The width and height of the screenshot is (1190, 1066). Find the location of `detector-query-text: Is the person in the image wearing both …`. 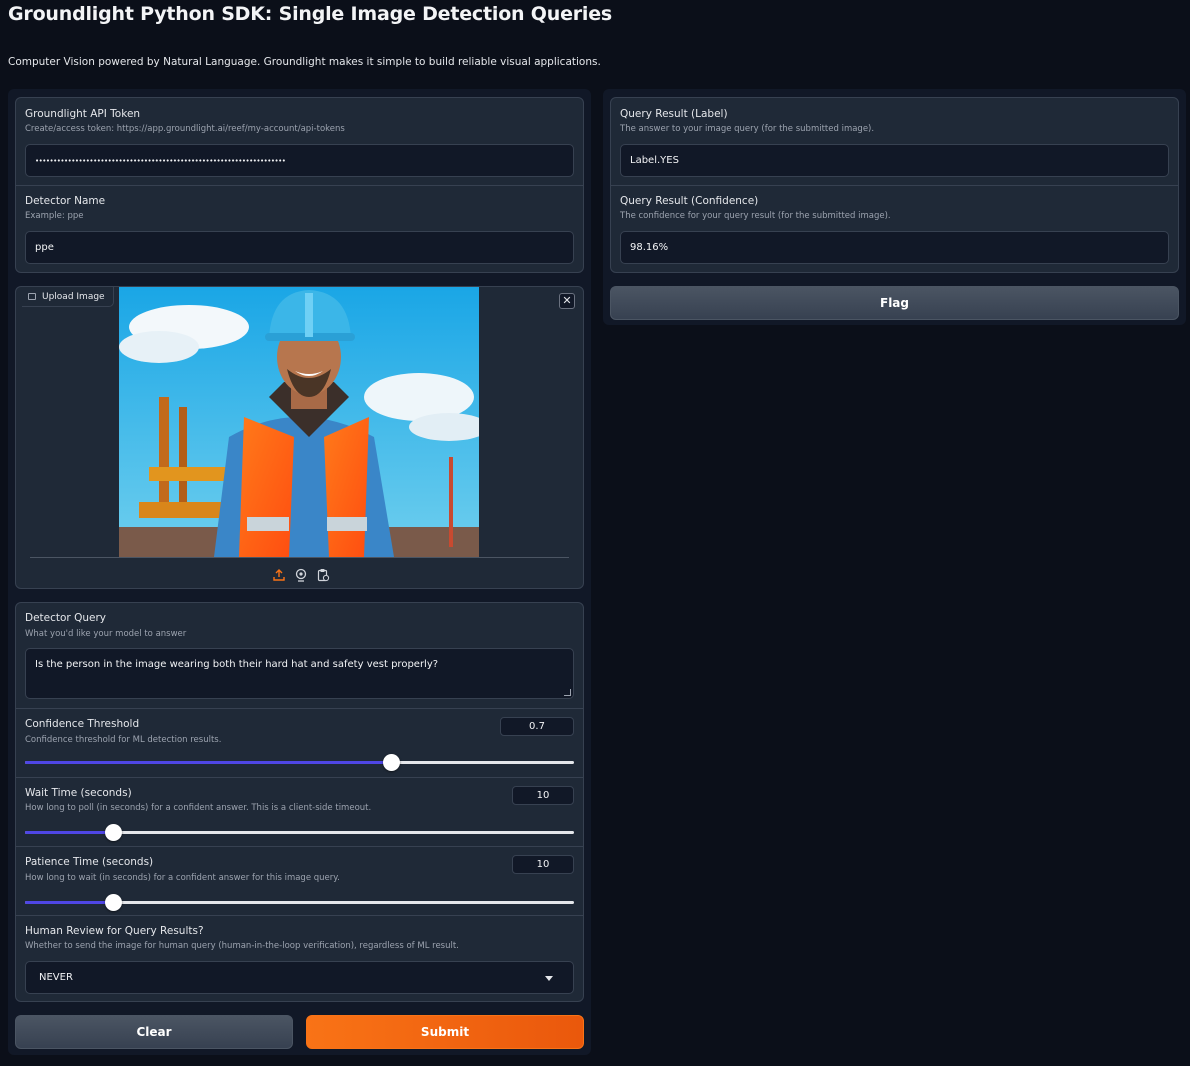

detector-query-text: Is the person in the image wearing both … is located at coordinates (237, 664).